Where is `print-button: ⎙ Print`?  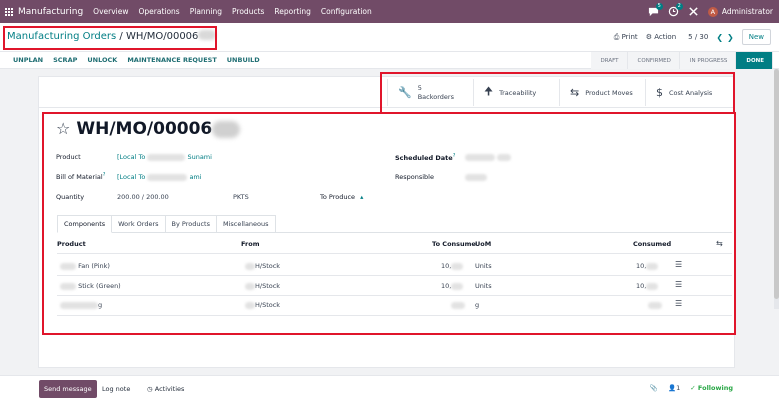 print-button: ⎙ Print is located at coordinates (626, 37).